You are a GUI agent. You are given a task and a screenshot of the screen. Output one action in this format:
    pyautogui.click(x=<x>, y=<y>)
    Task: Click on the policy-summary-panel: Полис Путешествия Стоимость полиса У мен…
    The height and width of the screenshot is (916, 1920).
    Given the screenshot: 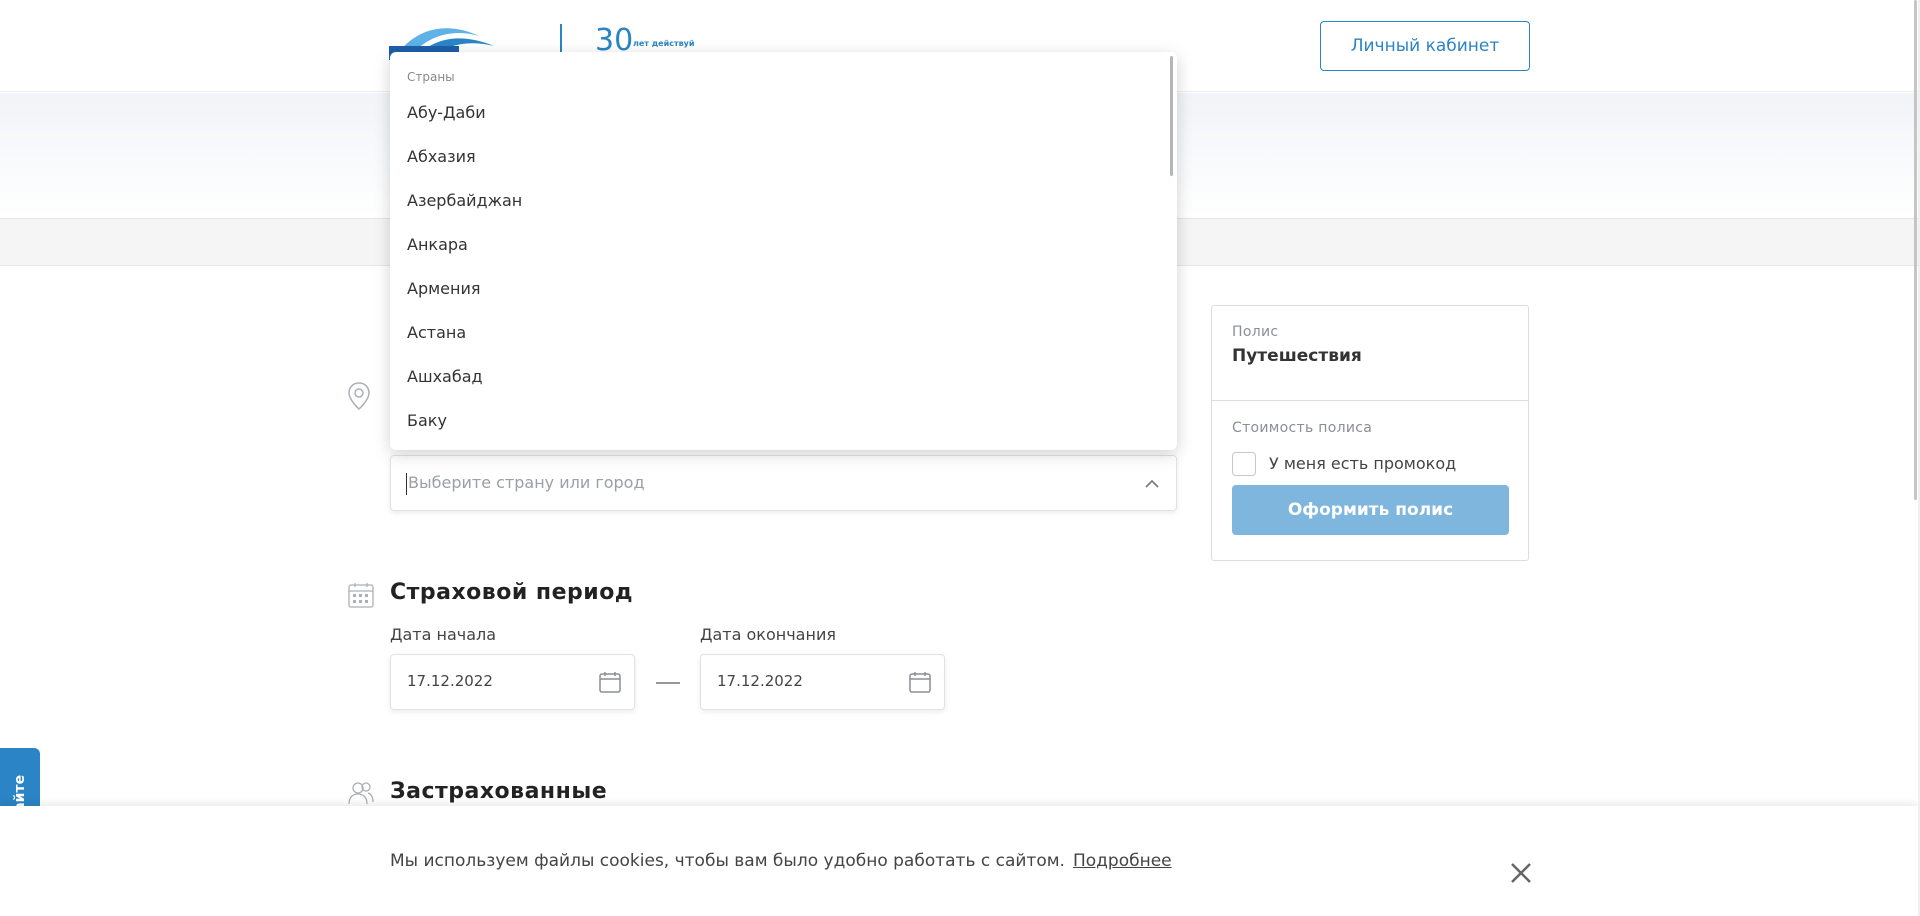 What is the action you would take?
    pyautogui.click(x=1370, y=433)
    